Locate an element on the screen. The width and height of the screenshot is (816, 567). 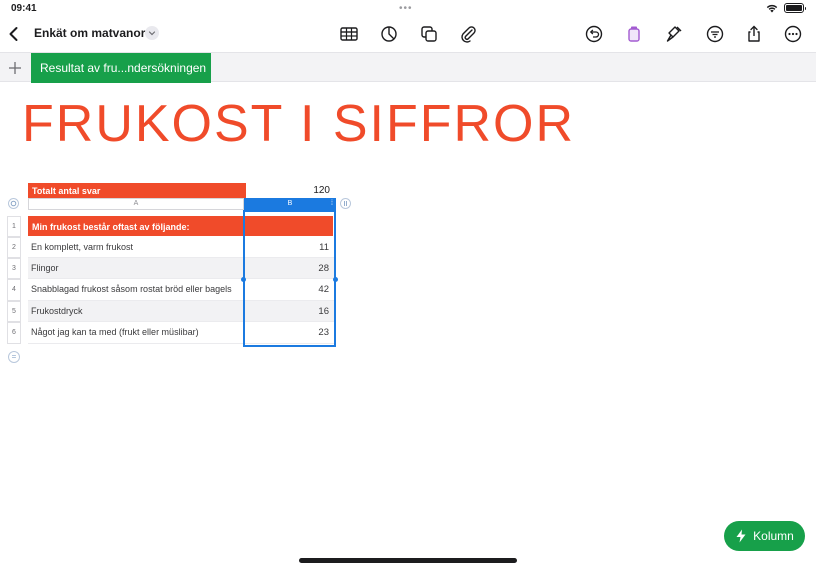
battery-icon is located at coordinates (795, 8).